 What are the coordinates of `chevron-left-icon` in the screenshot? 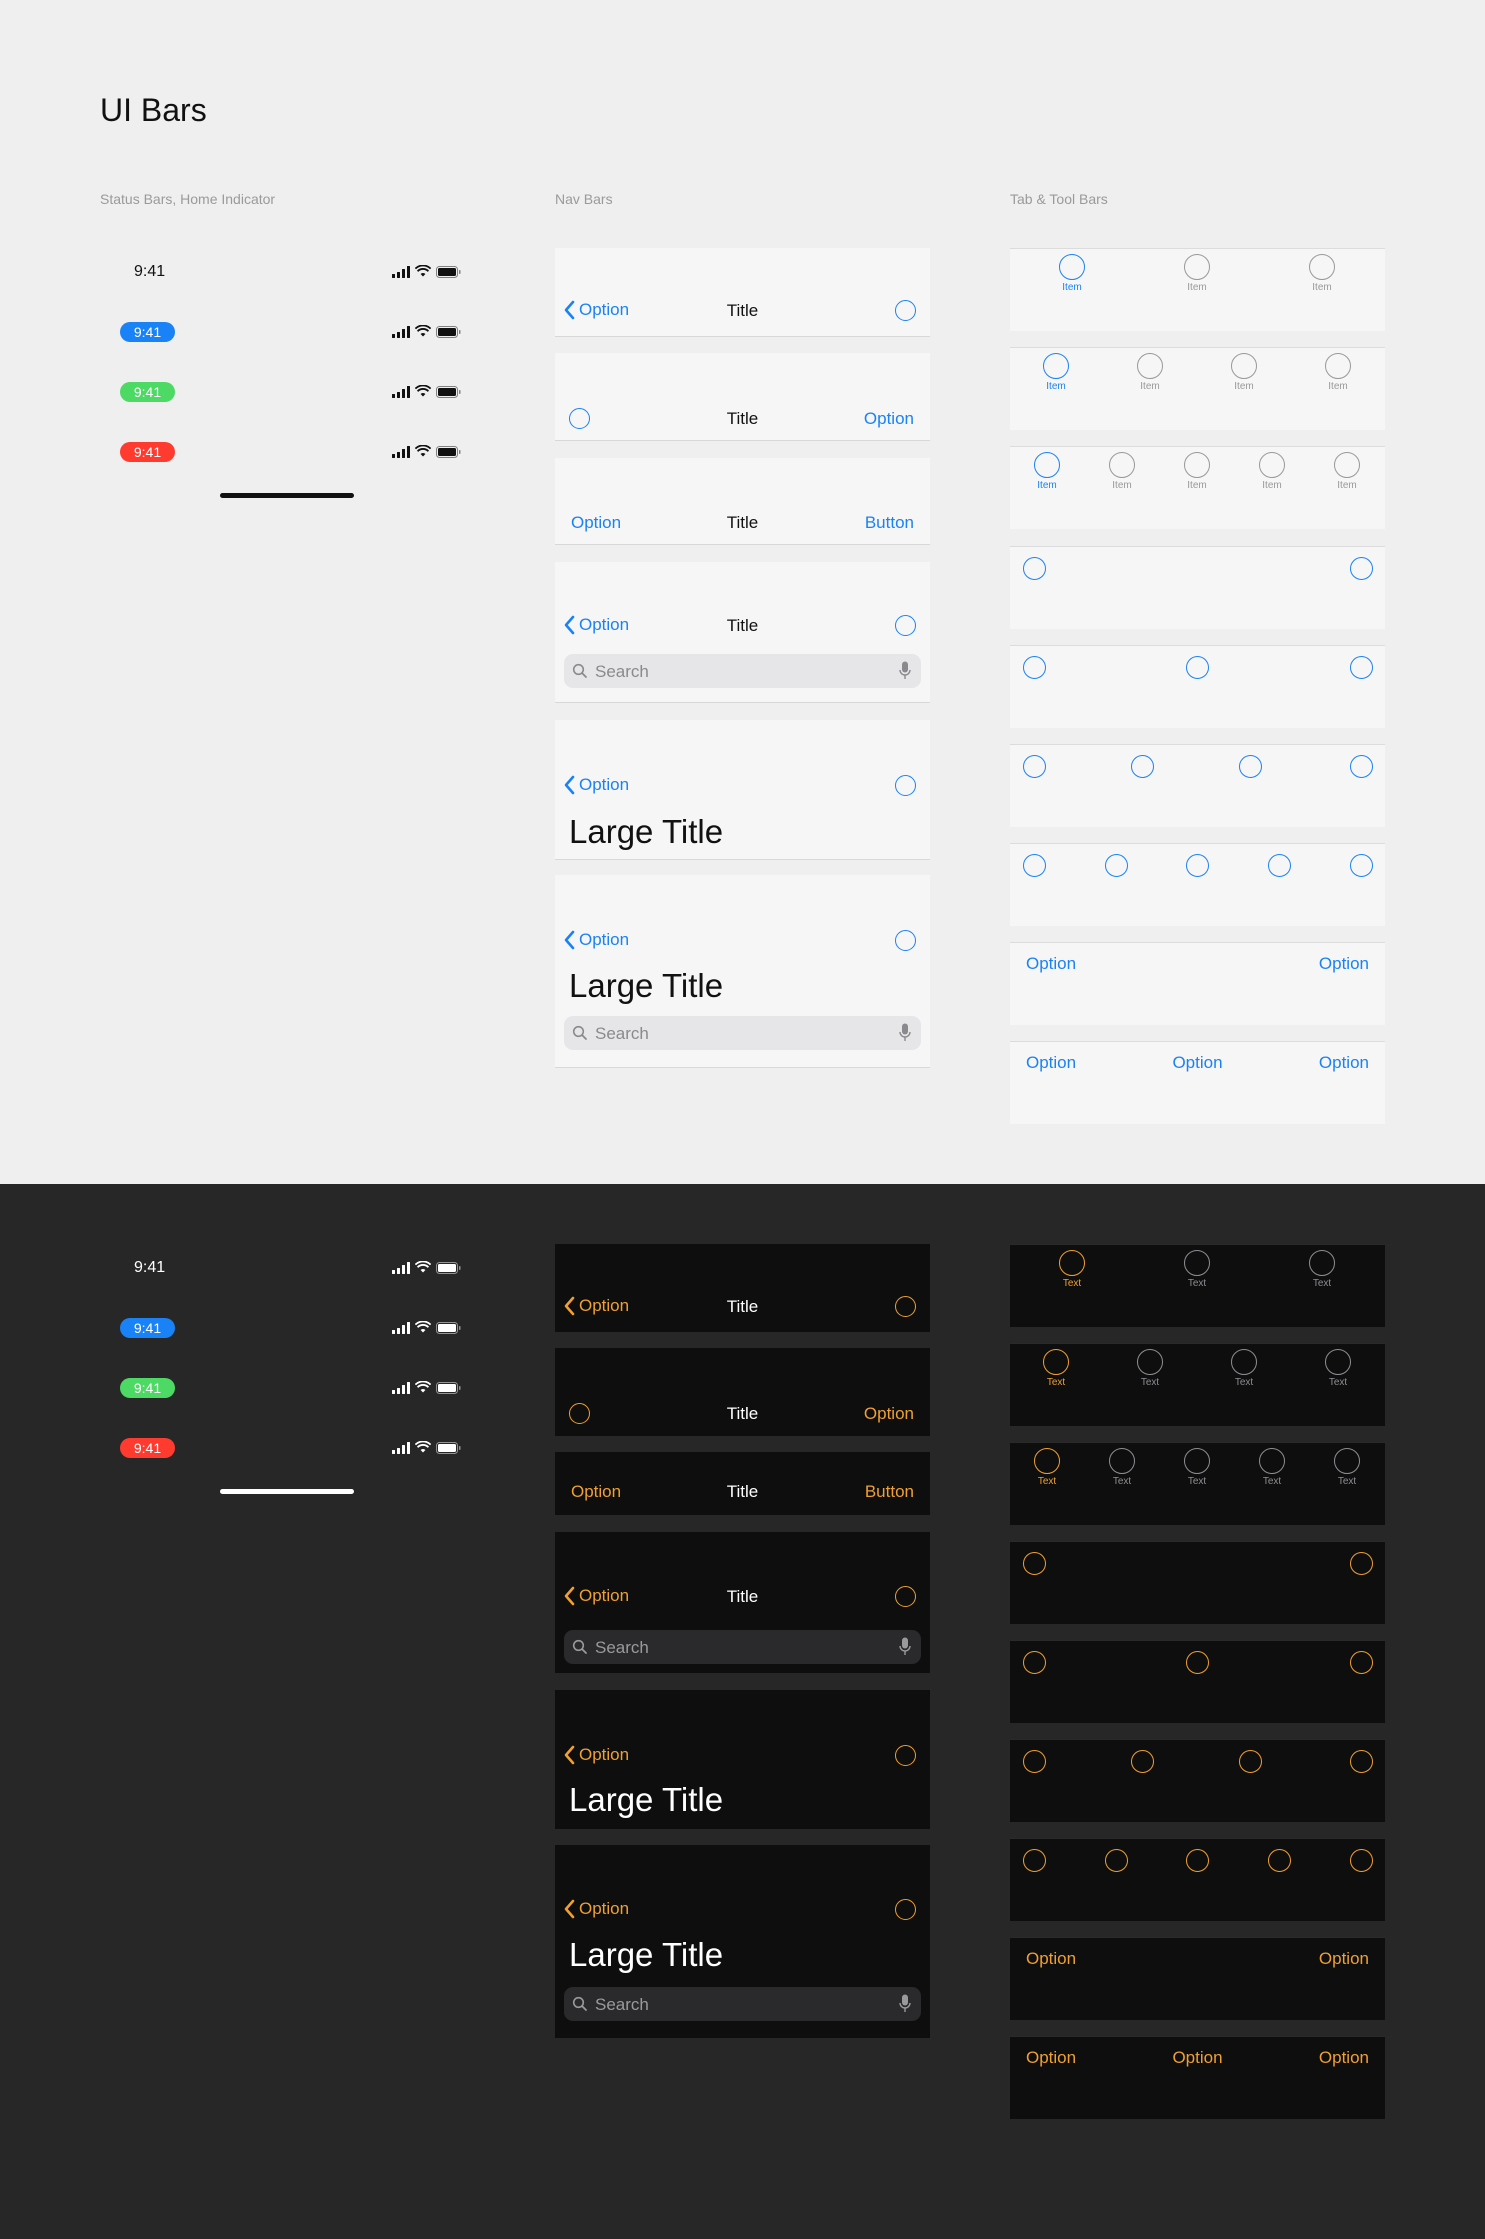 It's located at (569, 1755).